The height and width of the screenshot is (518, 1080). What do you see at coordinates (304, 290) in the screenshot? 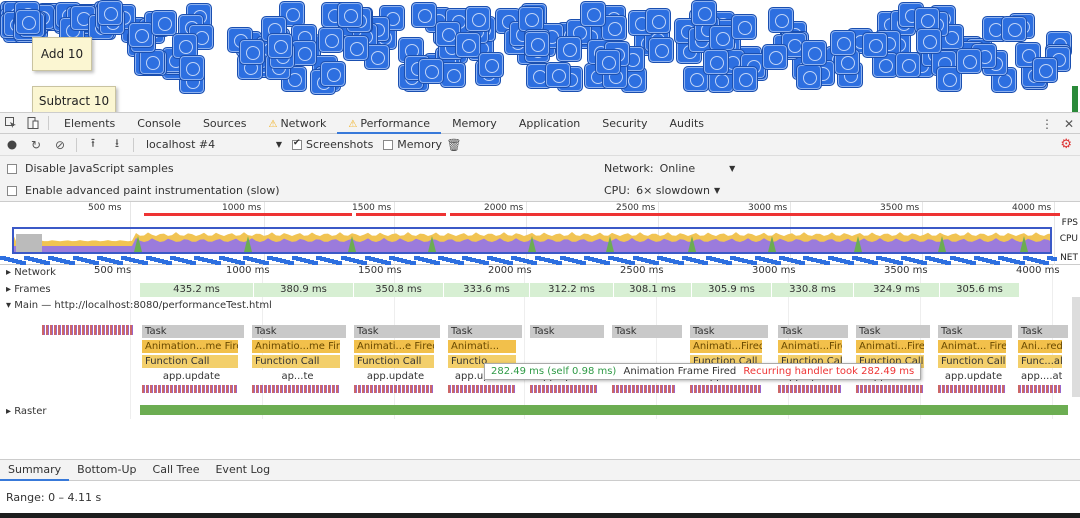
I see `frame-block: 380.9 ms` at bounding box center [304, 290].